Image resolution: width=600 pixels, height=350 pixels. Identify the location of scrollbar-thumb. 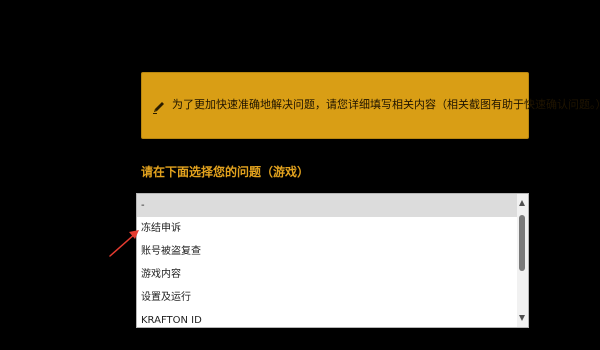
(522, 243).